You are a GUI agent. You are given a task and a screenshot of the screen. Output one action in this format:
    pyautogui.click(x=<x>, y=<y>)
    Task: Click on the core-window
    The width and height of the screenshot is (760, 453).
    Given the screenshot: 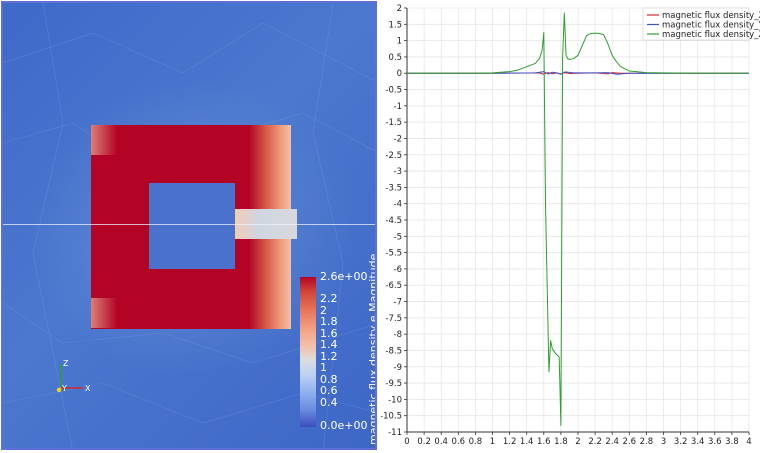 What is the action you would take?
    pyautogui.click(x=192, y=226)
    